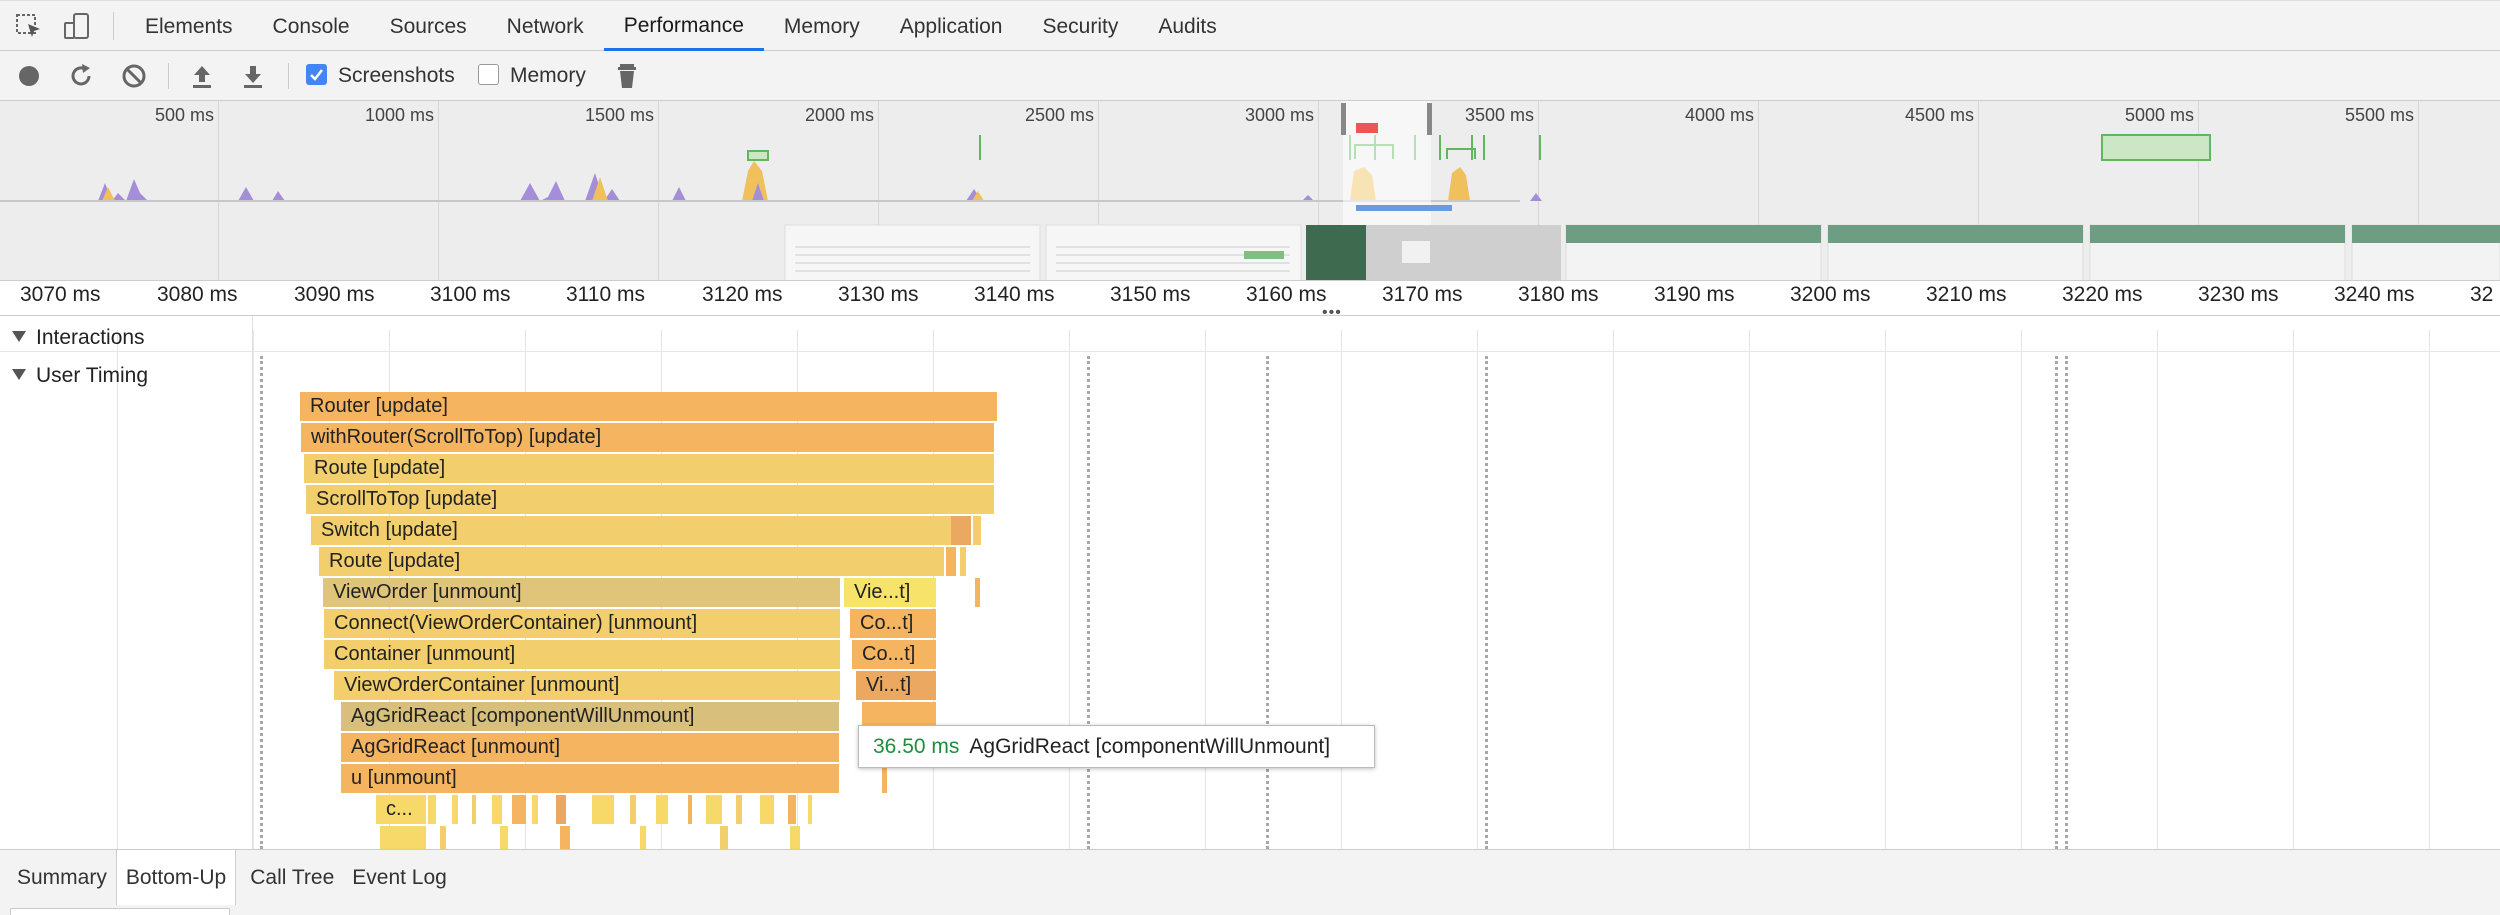  Describe the element at coordinates (399, 877) in the screenshot. I see `tab-event-log: Event Log` at that location.